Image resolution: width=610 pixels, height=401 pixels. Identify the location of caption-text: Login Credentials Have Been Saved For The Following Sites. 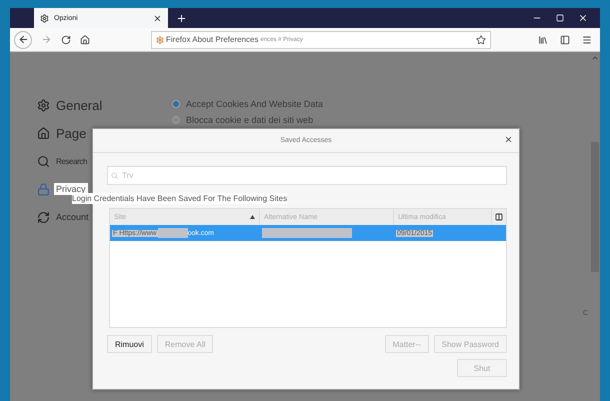
(180, 198).